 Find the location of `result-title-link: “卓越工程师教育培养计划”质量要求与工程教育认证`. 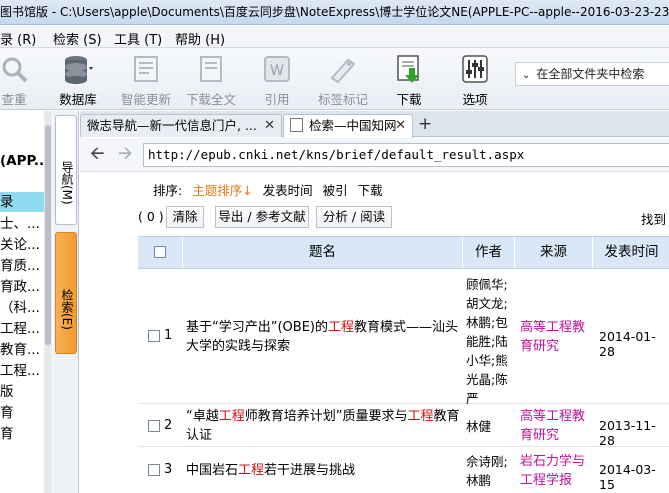

result-title-link: “卓越工程师教育培养计划”质量要求与工程教育认证 is located at coordinates (324, 426).